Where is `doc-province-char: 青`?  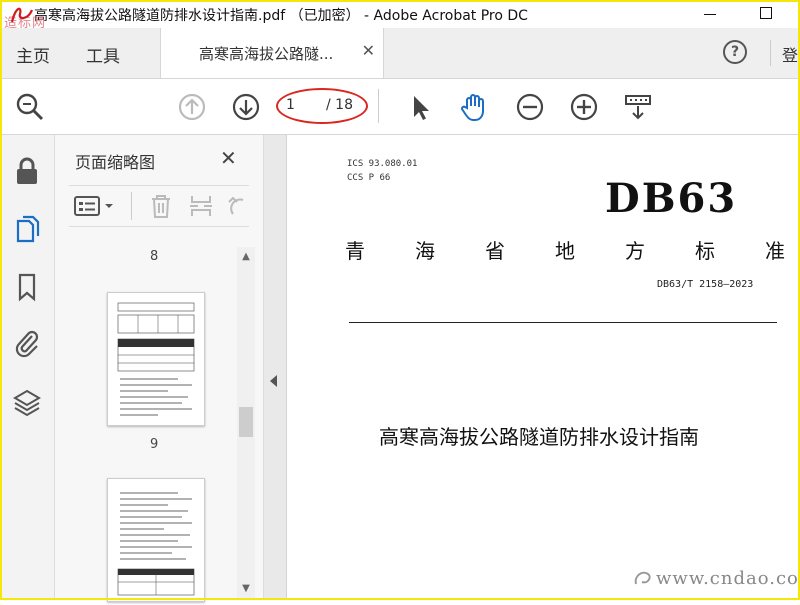
doc-province-char: 青 is located at coordinates (355, 251).